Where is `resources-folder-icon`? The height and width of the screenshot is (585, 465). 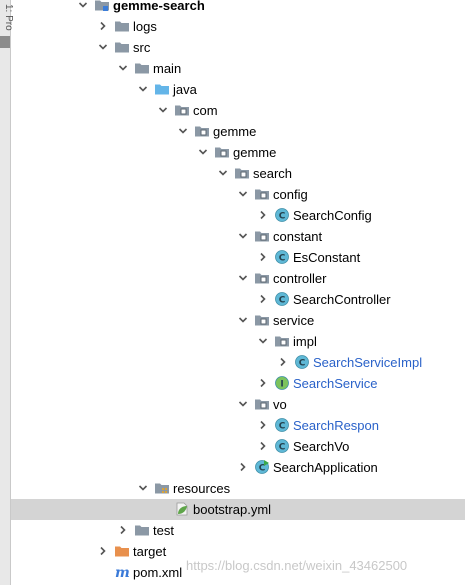
resources-folder-icon is located at coordinates (162, 488).